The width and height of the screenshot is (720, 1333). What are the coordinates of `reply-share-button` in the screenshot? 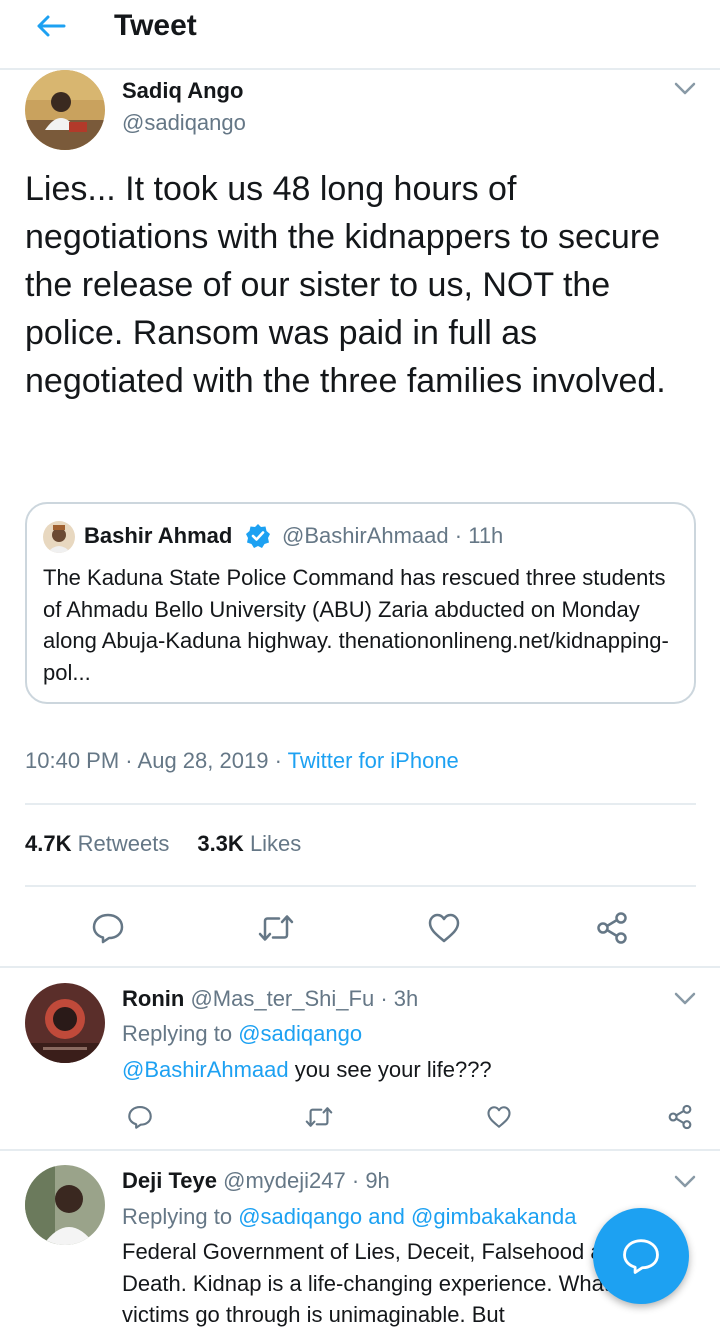 It's located at (680, 1117).